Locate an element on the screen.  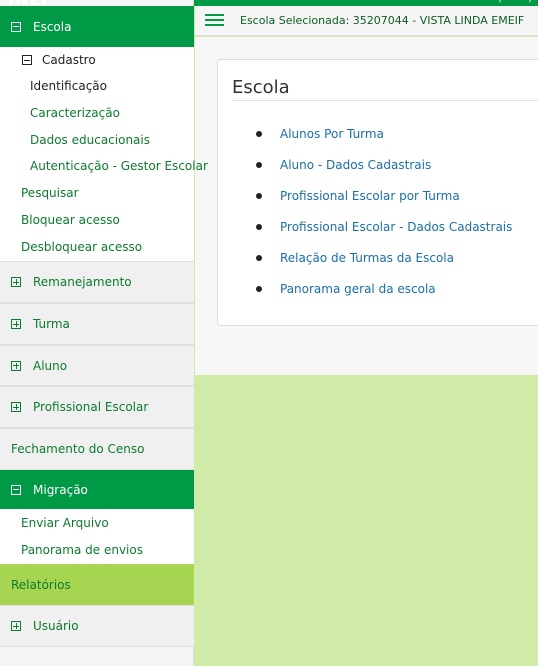
report-link-profissional-por-turma: Profissional Escolar por Turma is located at coordinates (384, 204).